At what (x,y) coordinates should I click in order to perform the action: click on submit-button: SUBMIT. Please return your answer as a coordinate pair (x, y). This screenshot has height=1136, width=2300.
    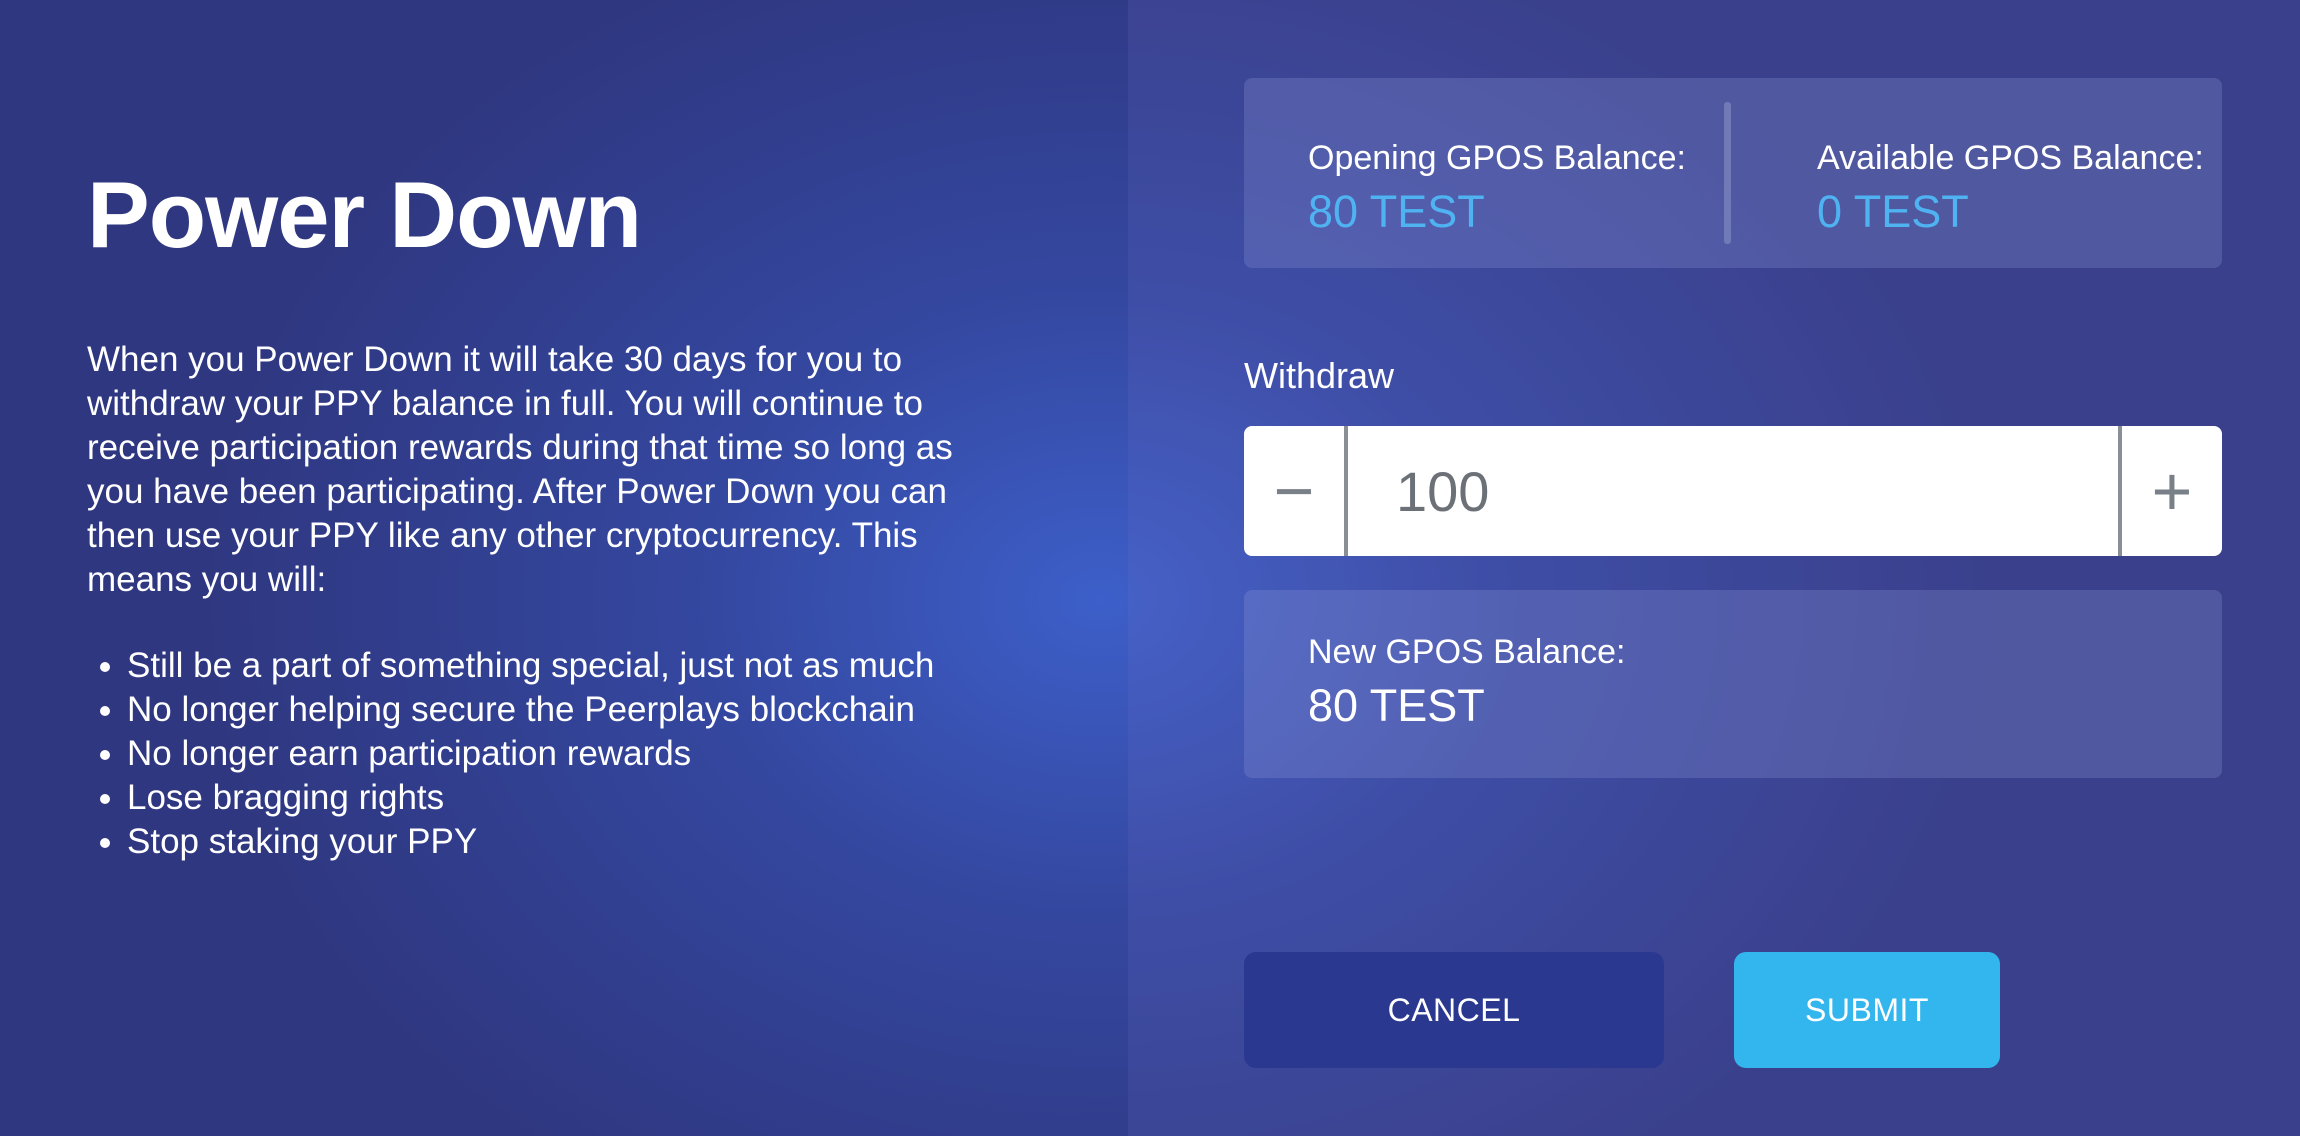
    Looking at the image, I should click on (1867, 1010).